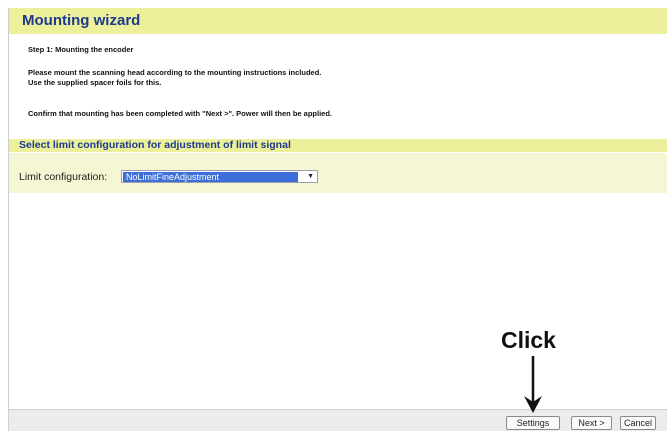 The width and height of the screenshot is (667, 431). What do you see at coordinates (591, 423) in the screenshot?
I see `next-button: Next >` at bounding box center [591, 423].